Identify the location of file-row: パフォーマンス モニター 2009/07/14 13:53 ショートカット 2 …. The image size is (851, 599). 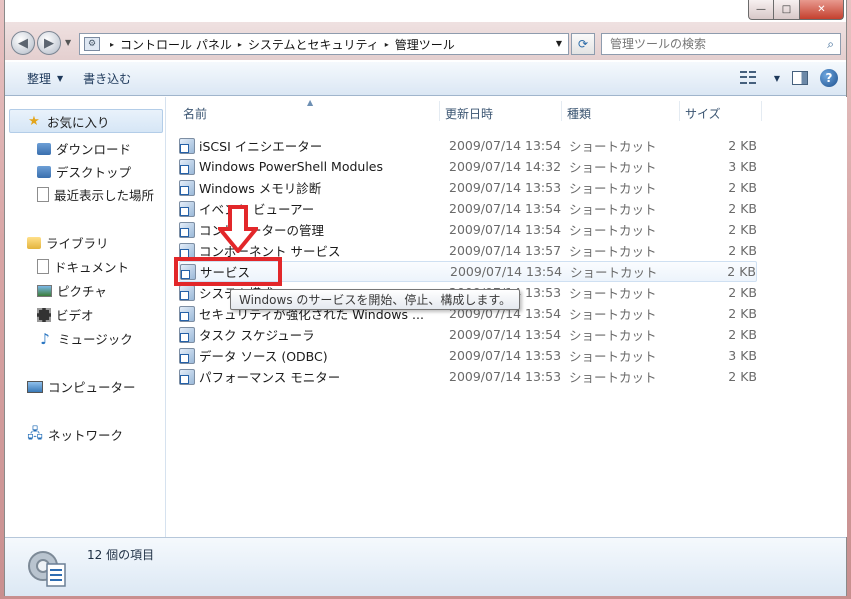
(468, 376).